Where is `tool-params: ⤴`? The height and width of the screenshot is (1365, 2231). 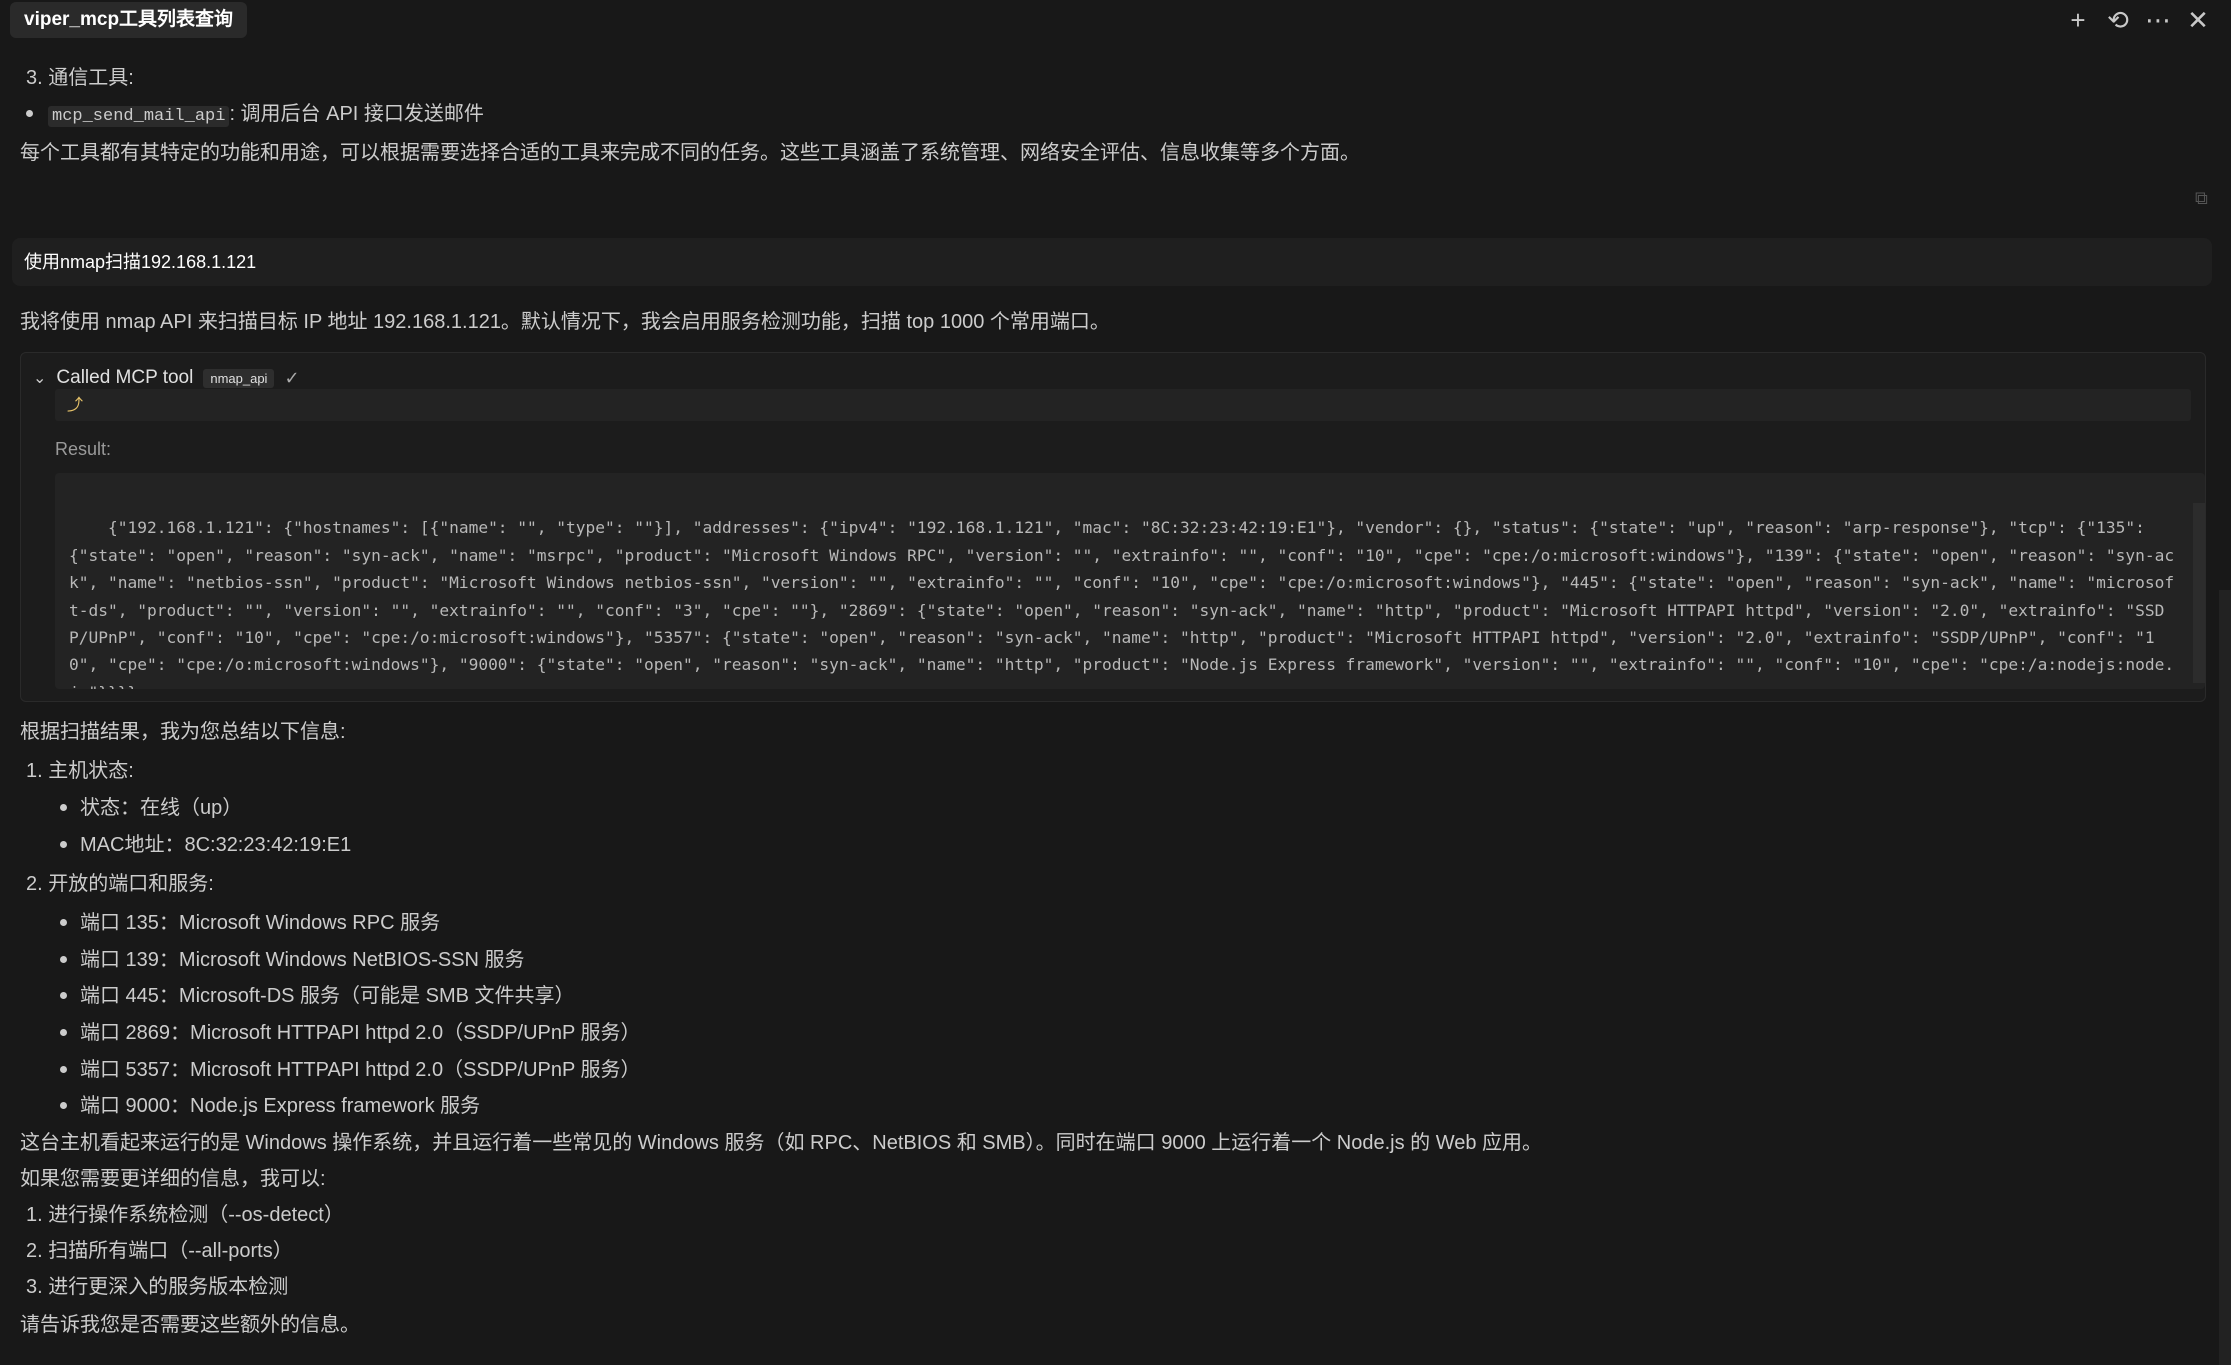 tool-params: ⤴ is located at coordinates (1123, 405).